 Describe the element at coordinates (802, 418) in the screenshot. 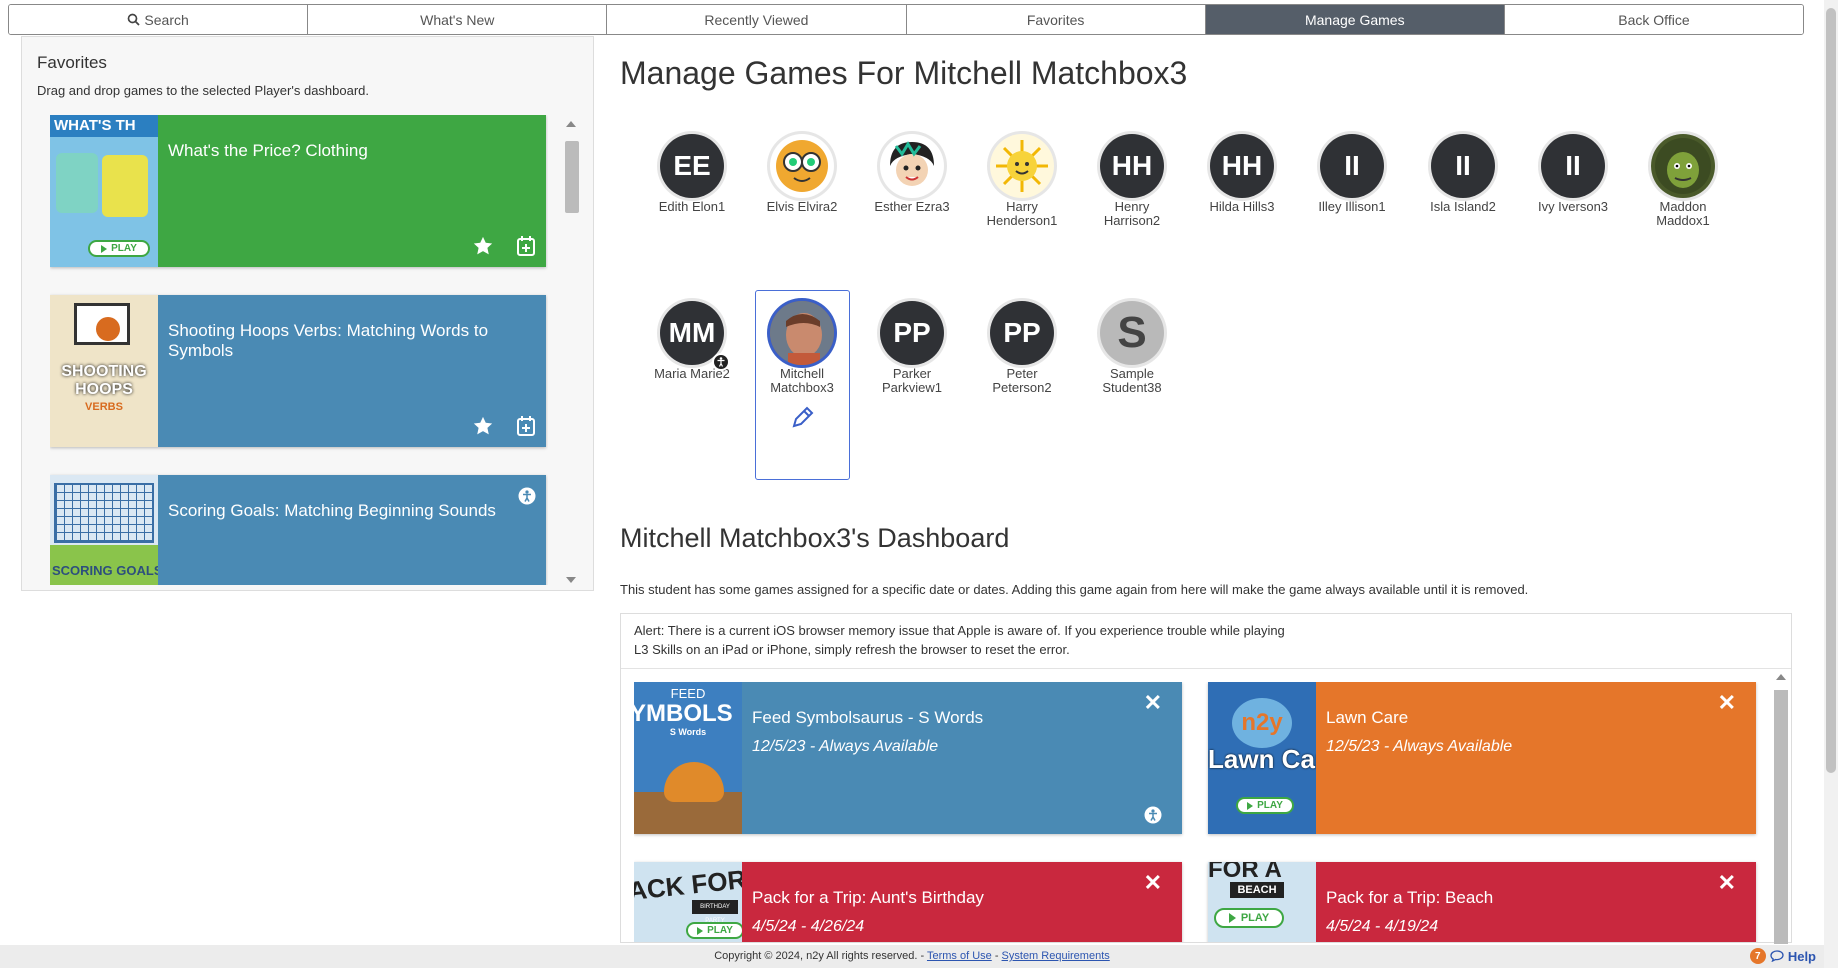

I see `pencil-edit-icon` at that location.